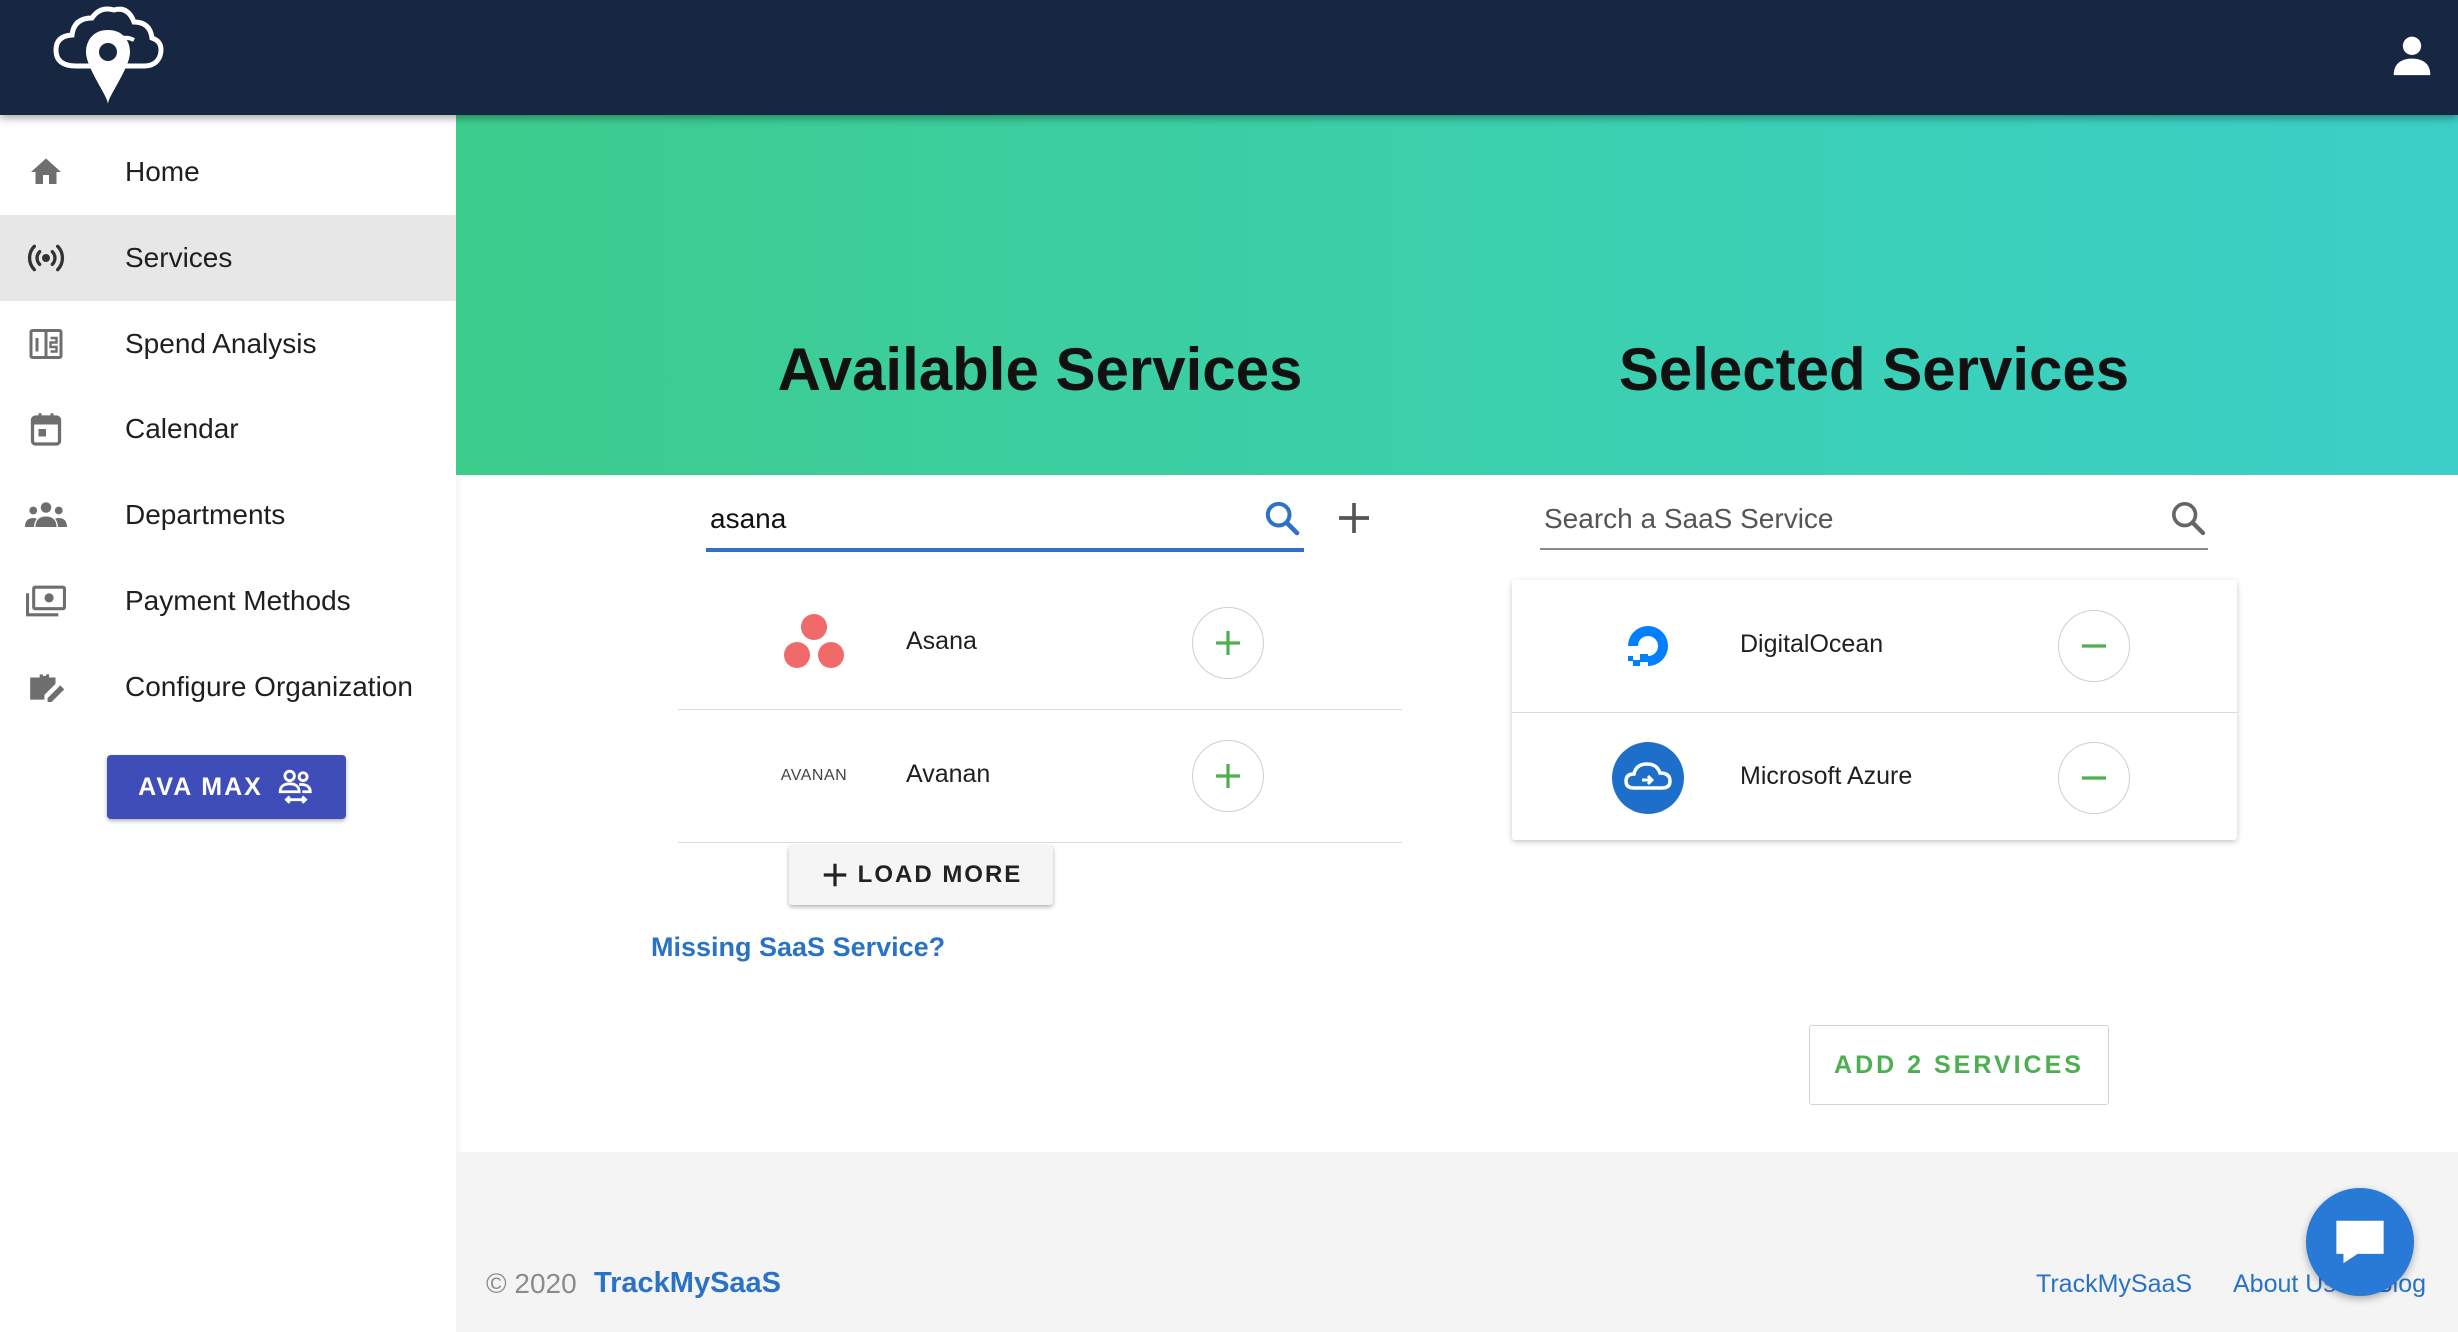 This screenshot has width=2458, height=1332. Describe the element at coordinates (46, 601) in the screenshot. I see `payment-icon` at that location.